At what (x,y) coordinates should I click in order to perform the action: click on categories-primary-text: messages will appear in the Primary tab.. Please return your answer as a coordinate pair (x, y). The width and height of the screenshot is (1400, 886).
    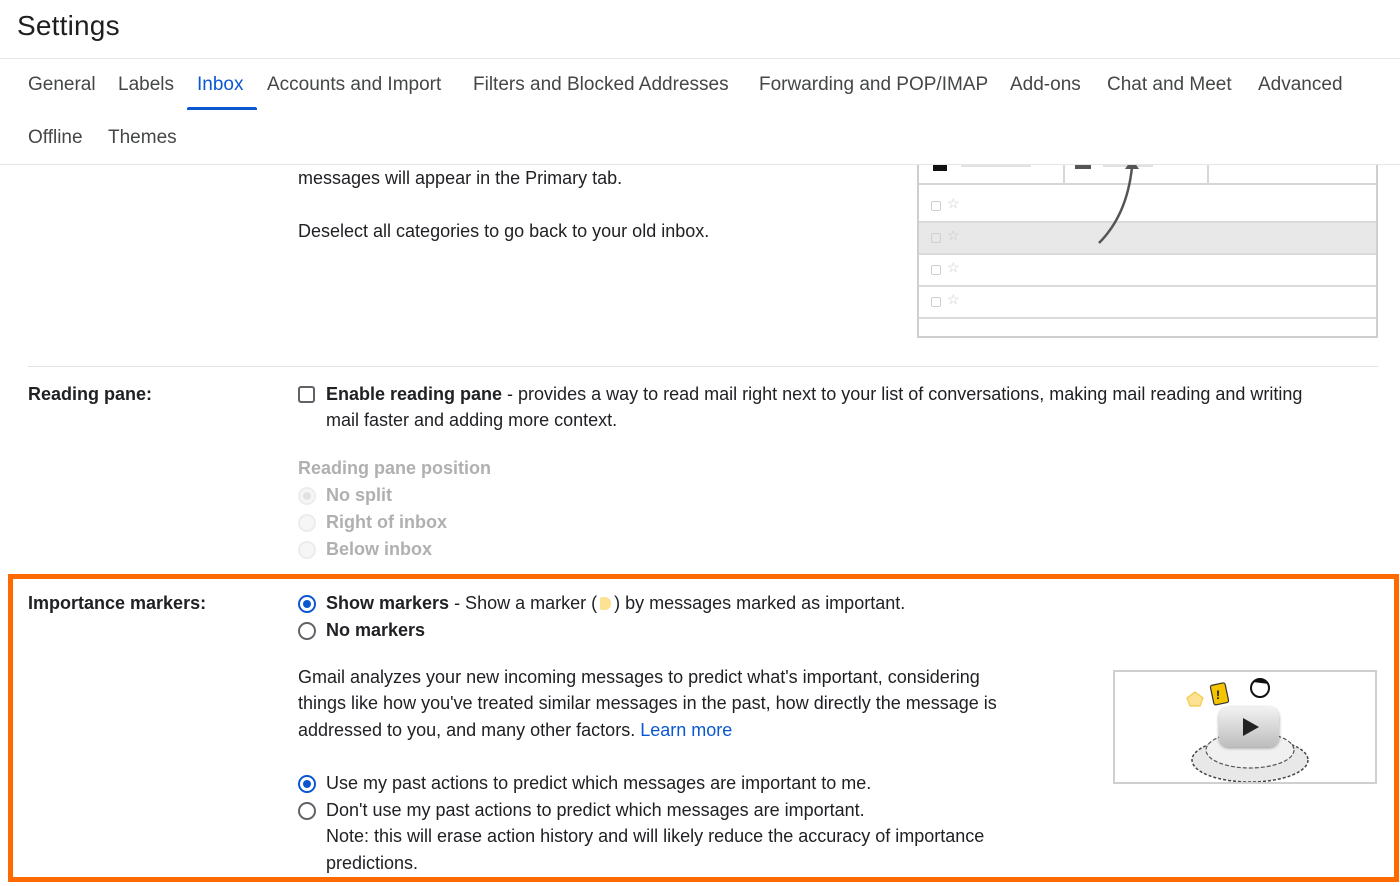
    Looking at the image, I should click on (460, 178).